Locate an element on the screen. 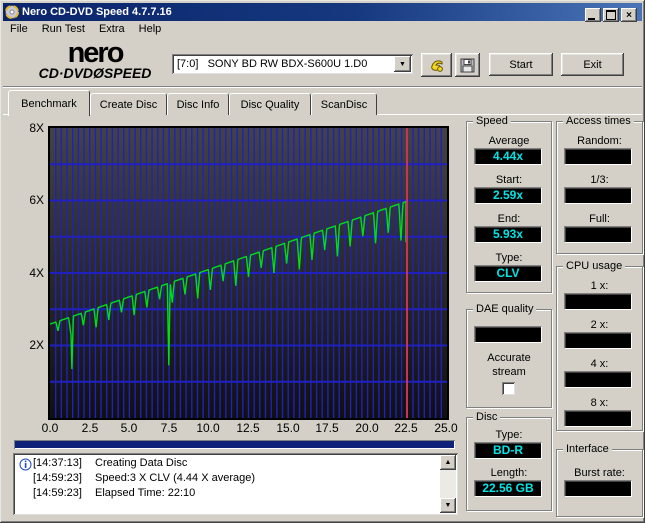  dae-quality-legend: DAE quality is located at coordinates (505, 309).